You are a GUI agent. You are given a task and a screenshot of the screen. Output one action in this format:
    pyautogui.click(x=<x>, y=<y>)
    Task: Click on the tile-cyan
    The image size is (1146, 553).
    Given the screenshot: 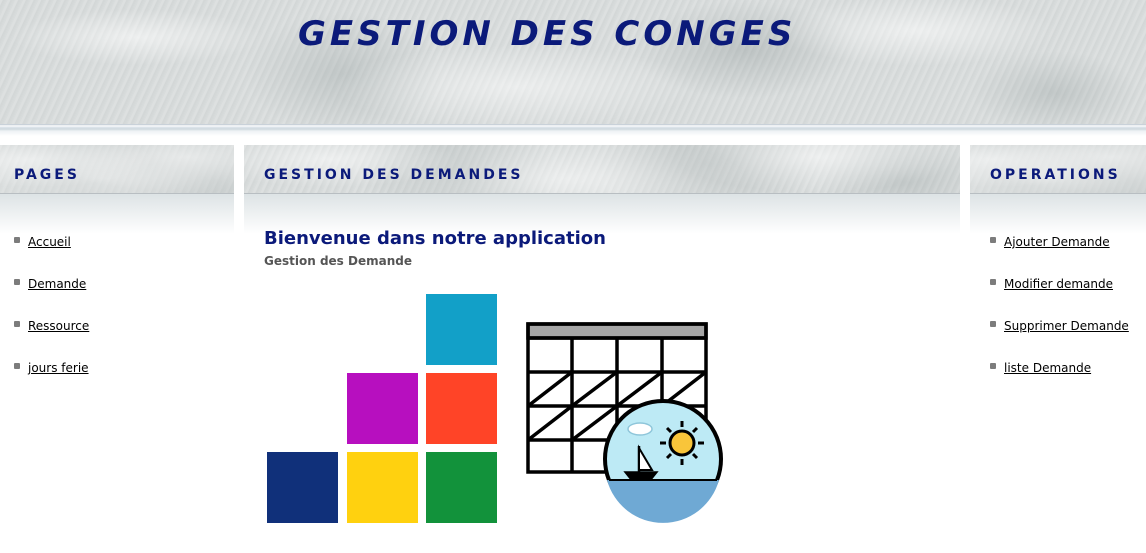 What is the action you would take?
    pyautogui.click(x=461, y=329)
    